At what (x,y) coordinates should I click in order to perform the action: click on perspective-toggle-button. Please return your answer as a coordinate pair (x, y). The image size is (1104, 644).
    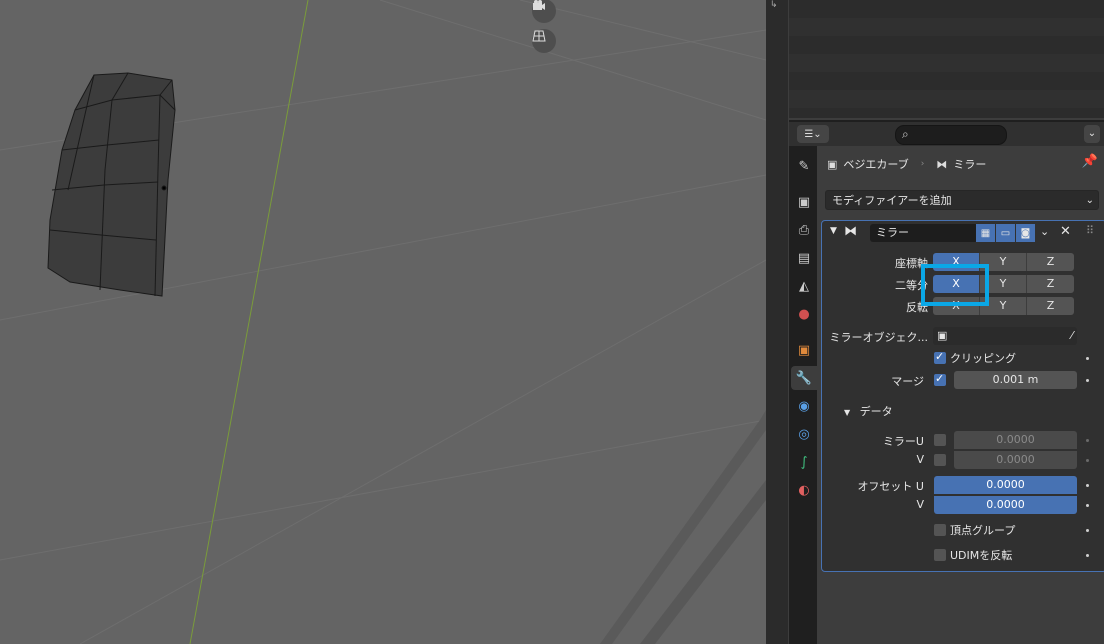
    Looking at the image, I should click on (544, 41).